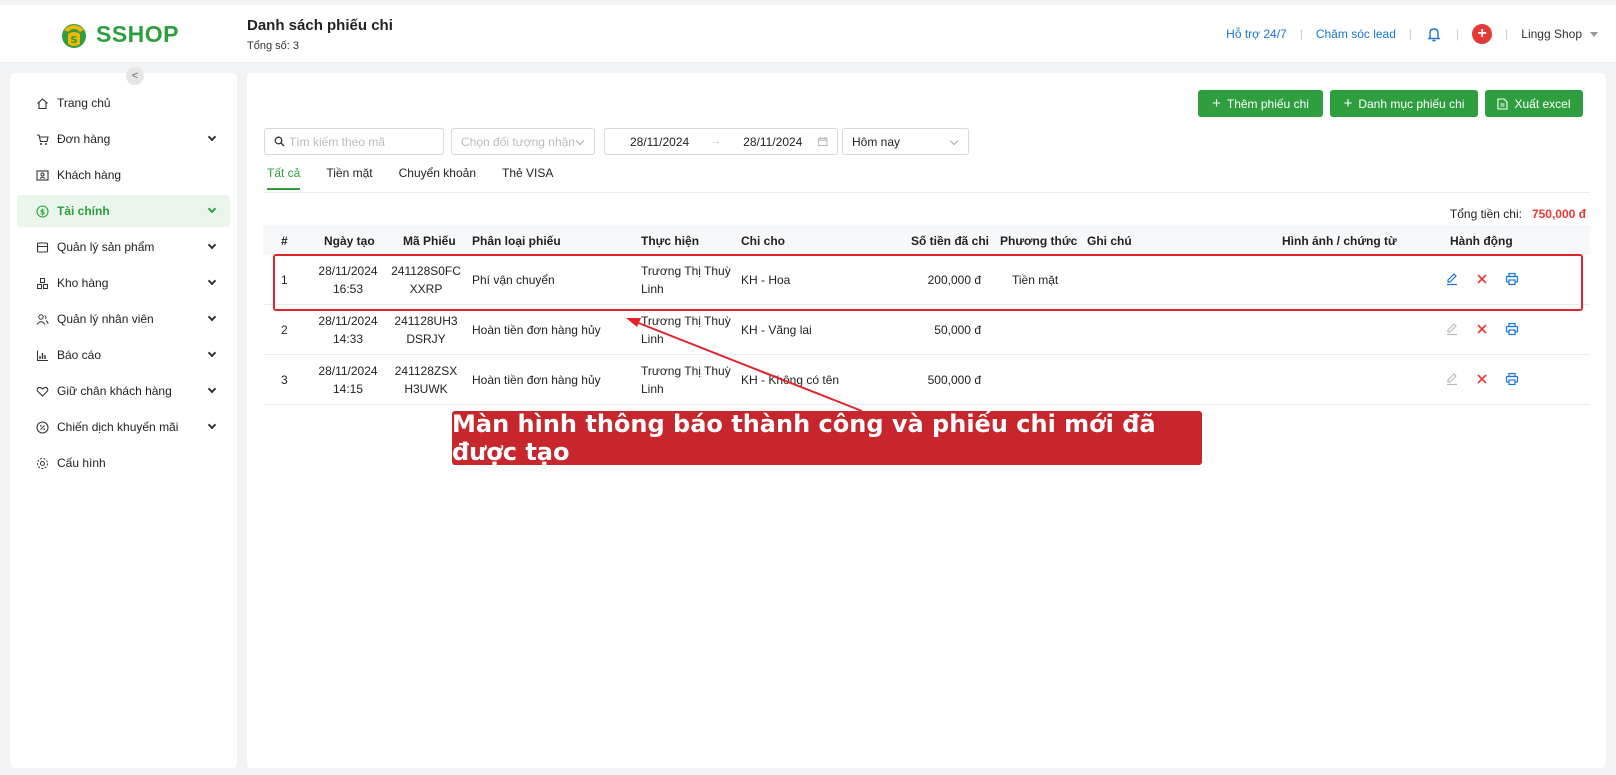  What do you see at coordinates (123, 355) in the screenshot?
I see `sidebar-item-reports: Báo cáo` at bounding box center [123, 355].